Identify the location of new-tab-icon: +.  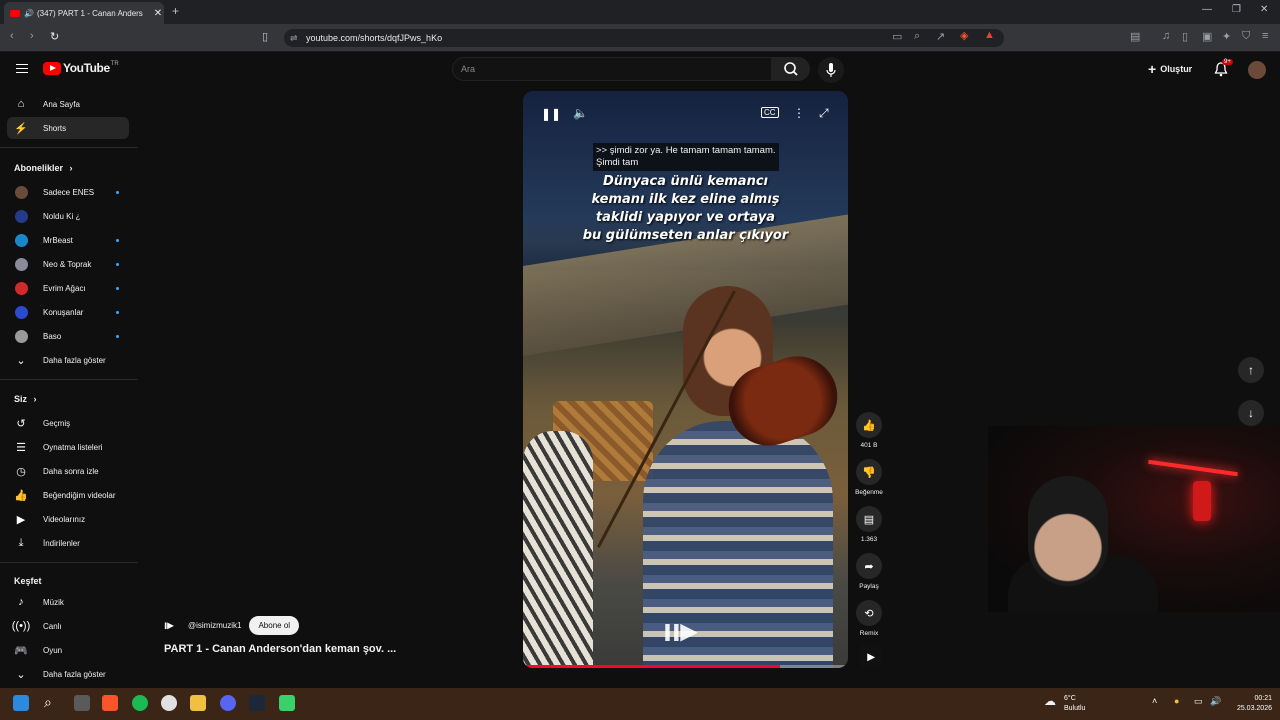
(175, 11).